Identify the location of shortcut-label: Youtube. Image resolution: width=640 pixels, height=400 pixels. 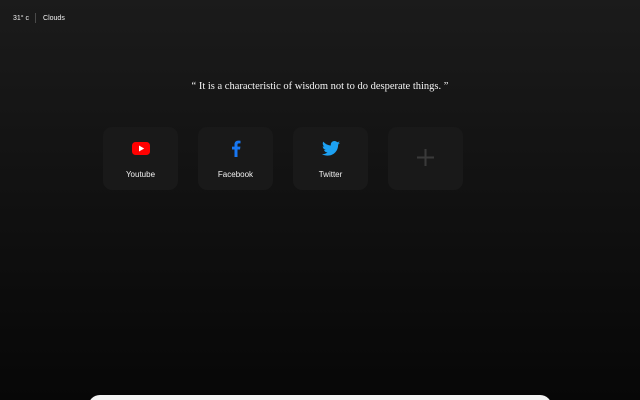
(140, 174).